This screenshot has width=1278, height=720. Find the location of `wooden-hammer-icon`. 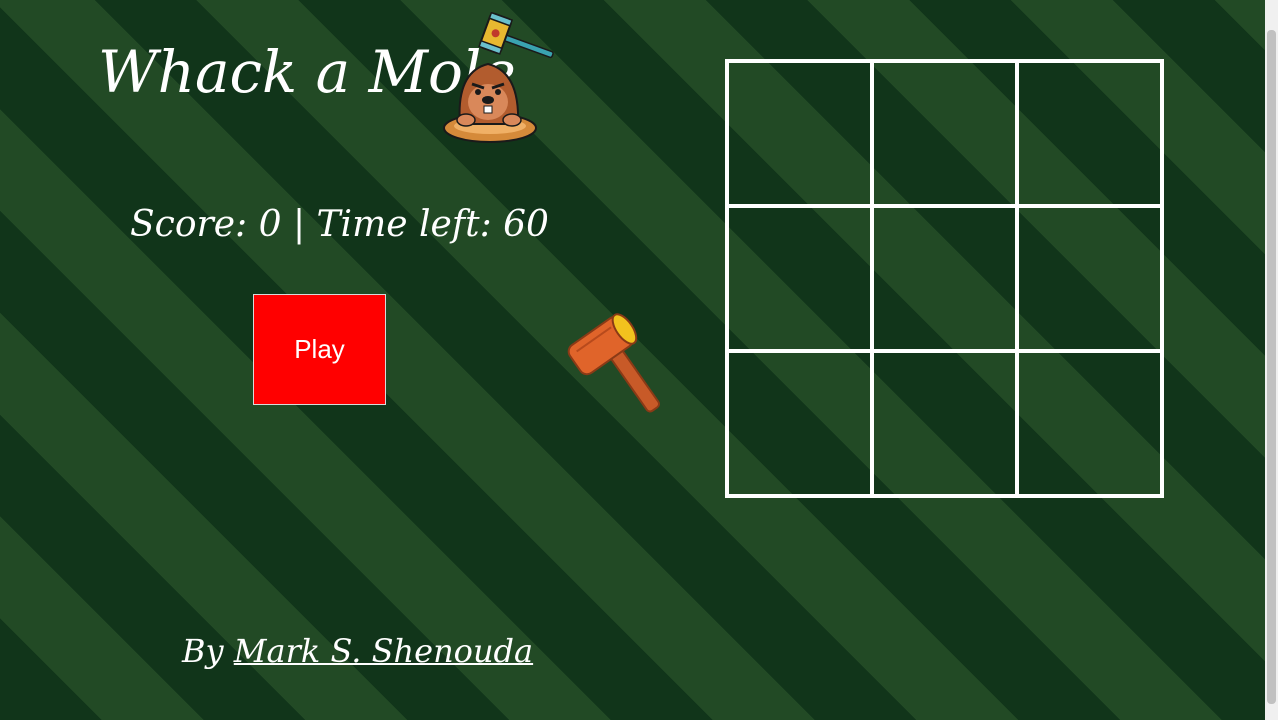

wooden-hammer-icon is located at coordinates (613, 363).